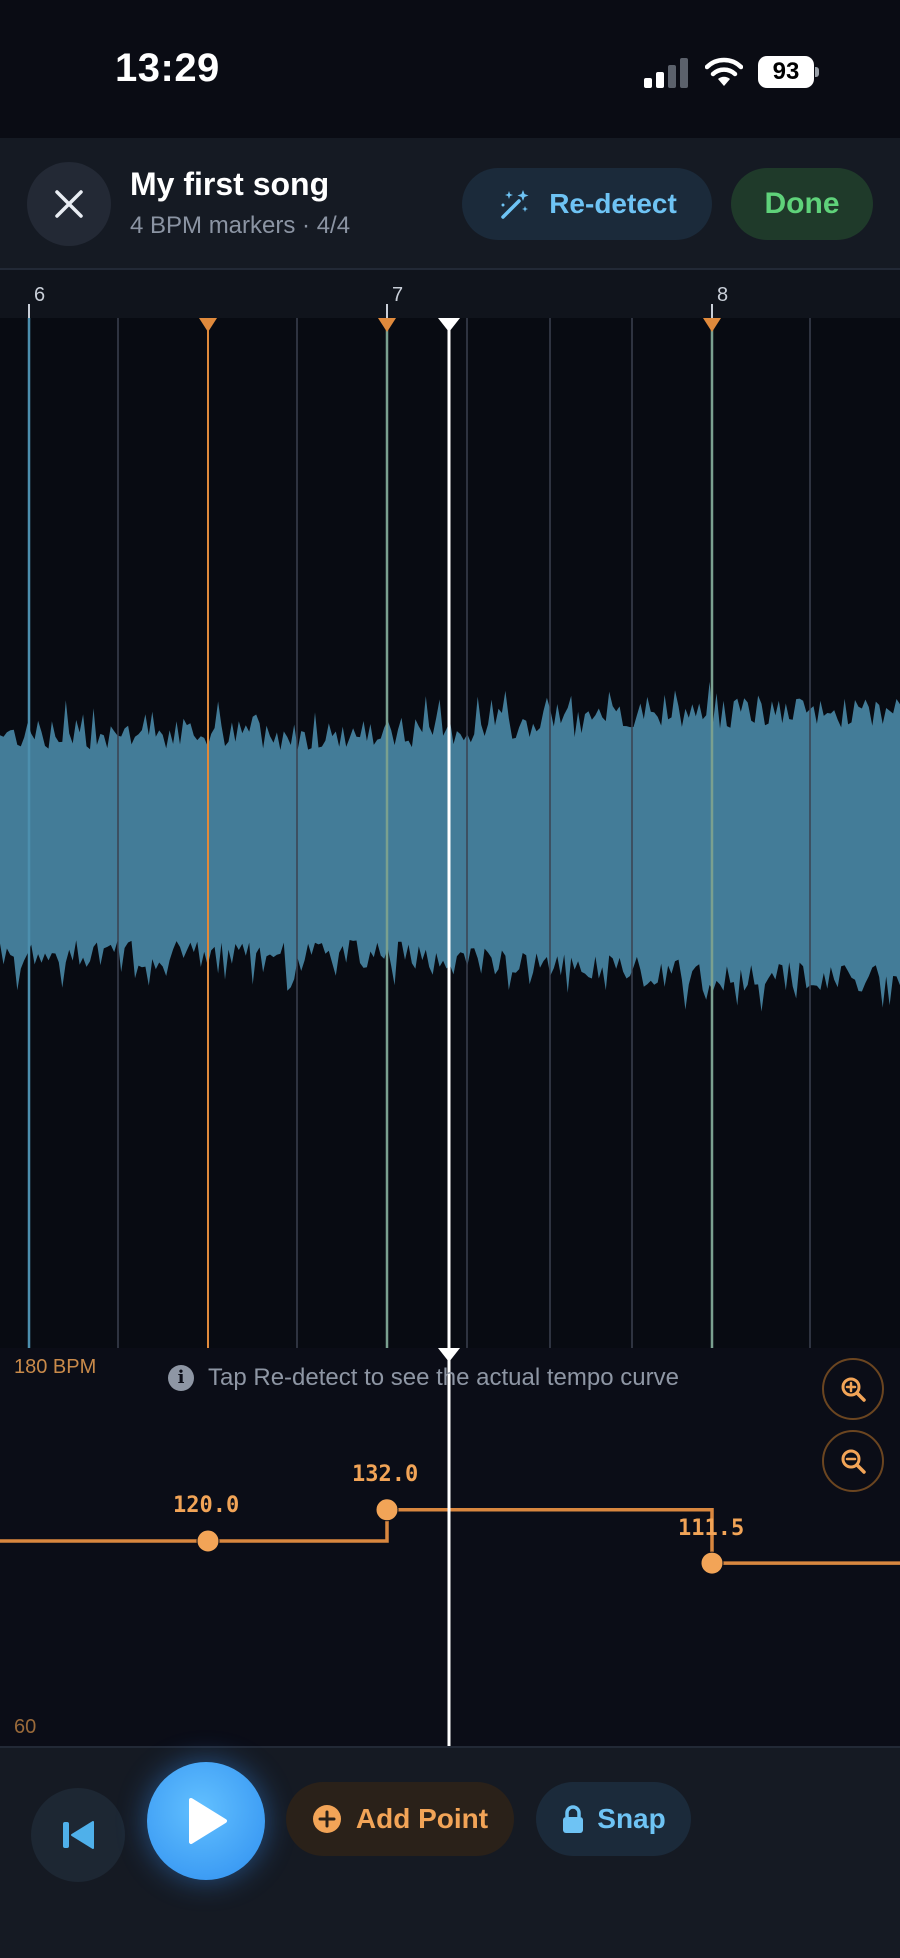 This screenshot has width=900, height=1958. What do you see at coordinates (631, 1818) in the screenshot?
I see `snap-label: Snap` at bounding box center [631, 1818].